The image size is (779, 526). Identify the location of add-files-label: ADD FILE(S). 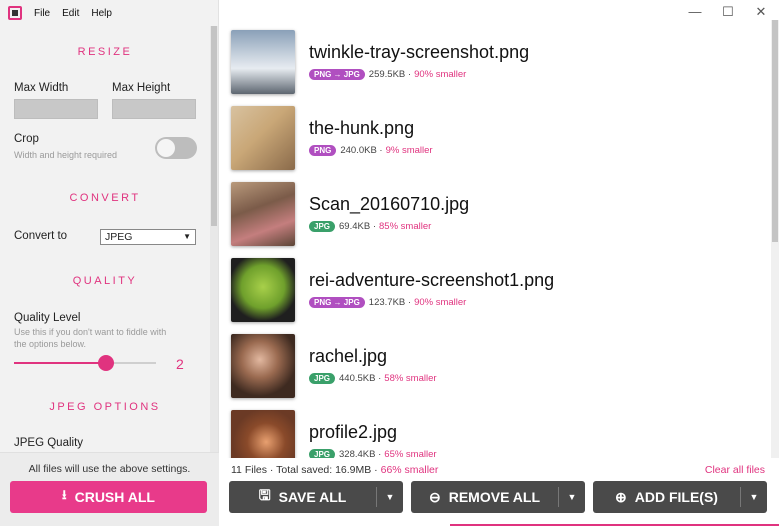
(676, 497).